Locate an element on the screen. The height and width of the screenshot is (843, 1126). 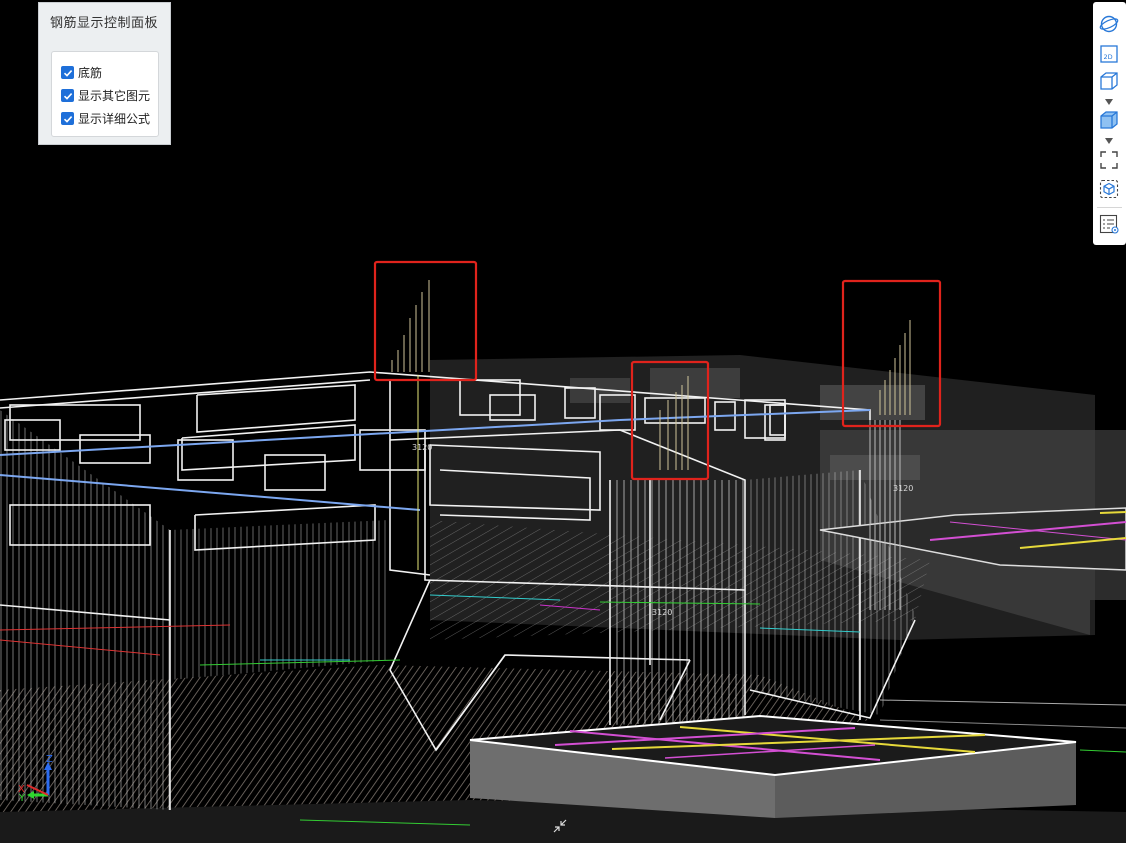
view-toolbar: 2D is located at coordinates (1109, 123).